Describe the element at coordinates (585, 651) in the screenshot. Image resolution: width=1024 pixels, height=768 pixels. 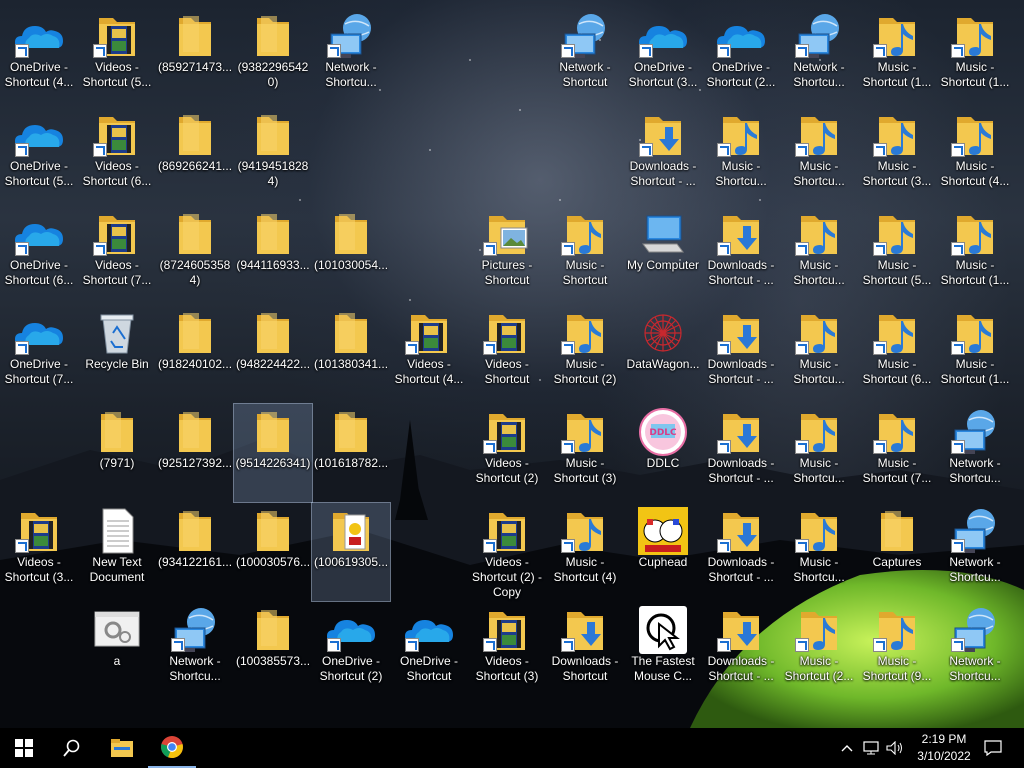
I see `desktop-icon-downloads: Downloads - Shortcut` at that location.